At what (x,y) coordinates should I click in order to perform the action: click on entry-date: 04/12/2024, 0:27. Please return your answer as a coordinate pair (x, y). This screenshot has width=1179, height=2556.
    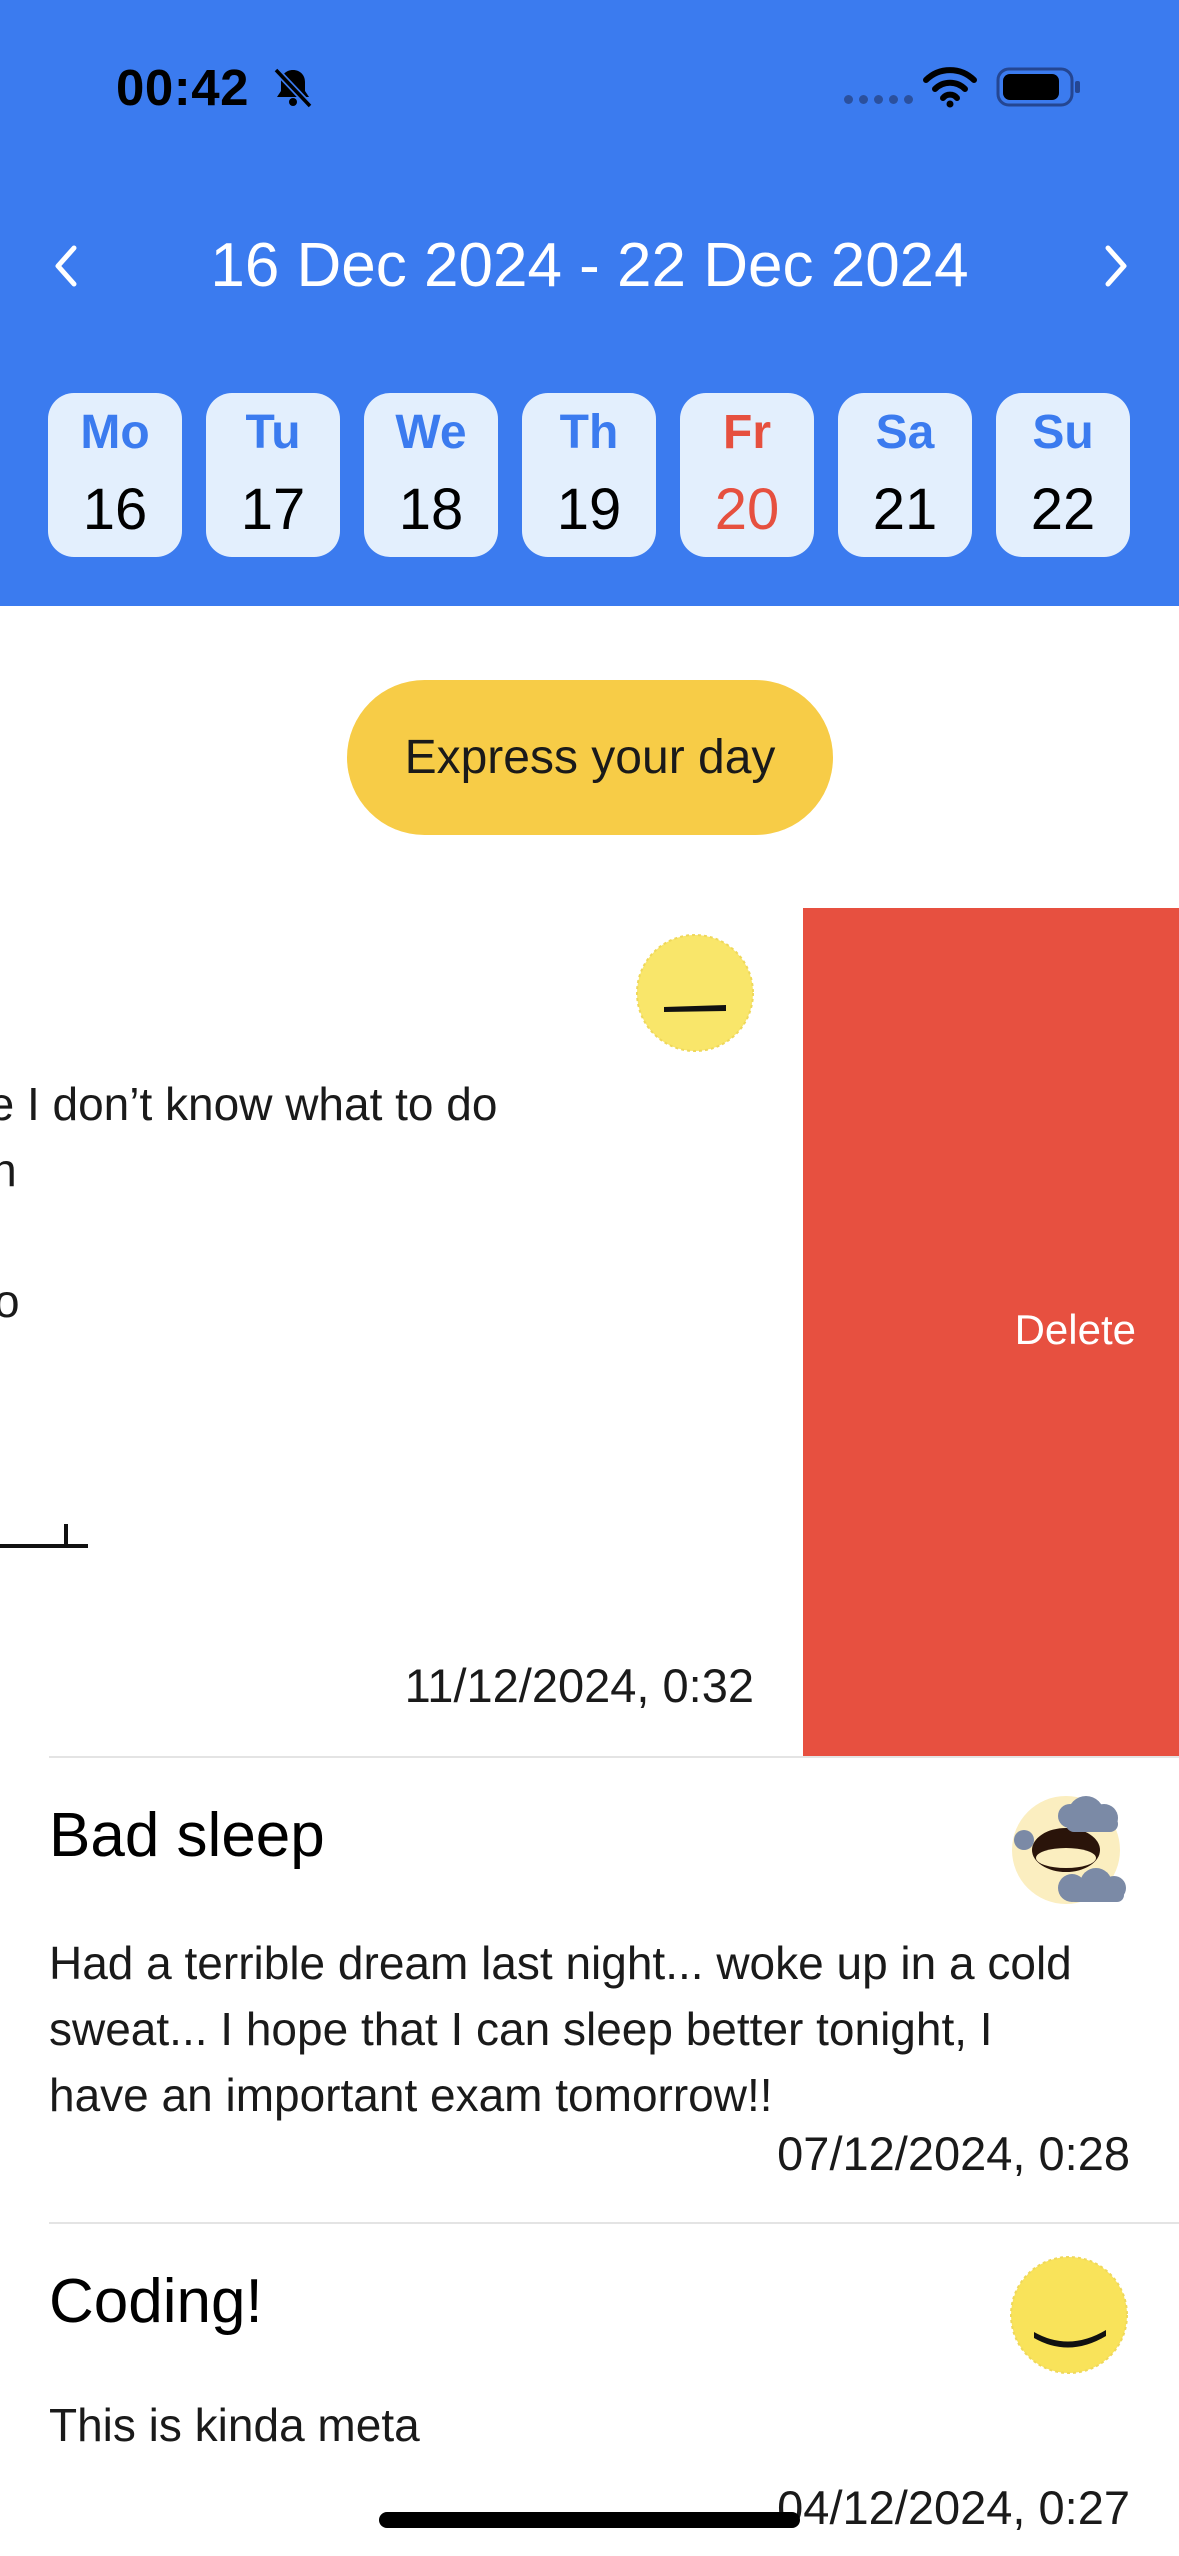
    Looking at the image, I should click on (953, 2507).